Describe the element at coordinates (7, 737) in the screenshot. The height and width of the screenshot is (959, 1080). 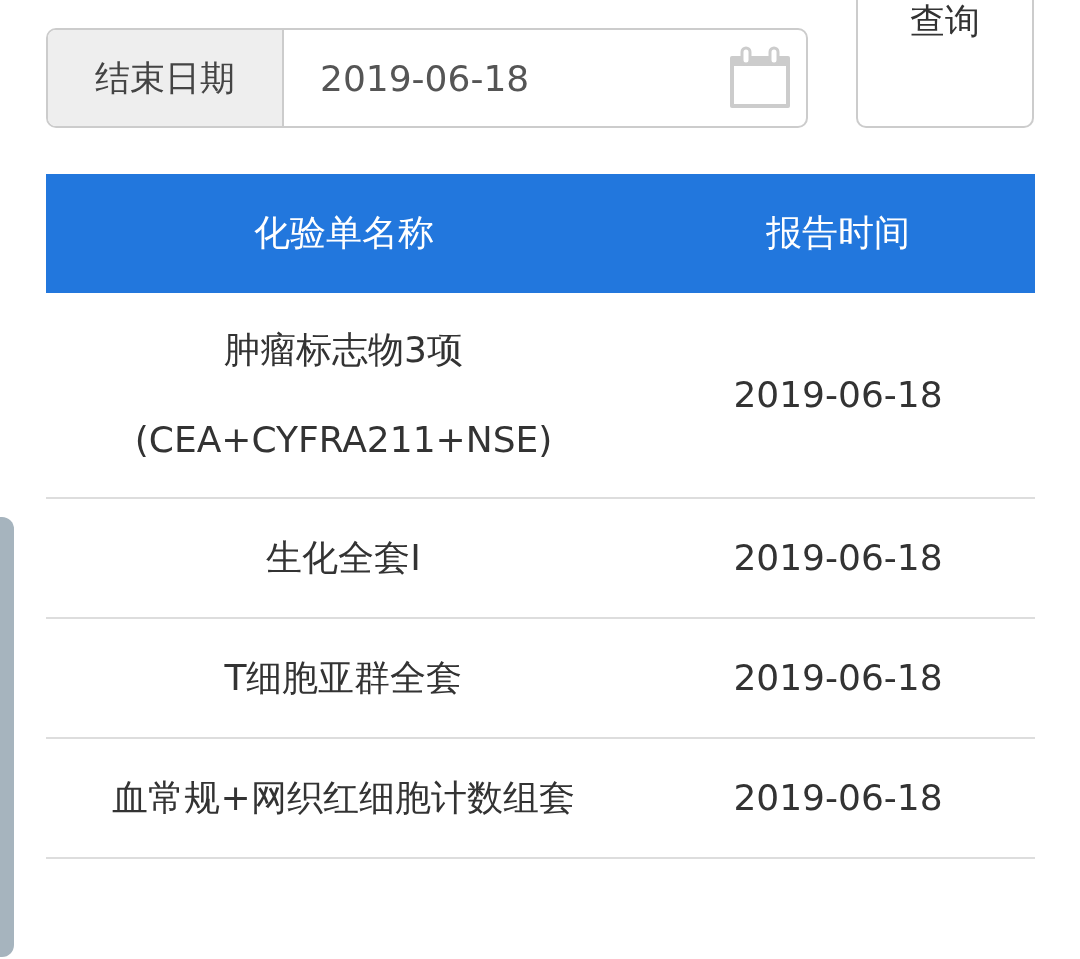
I see `edge-handle` at that location.